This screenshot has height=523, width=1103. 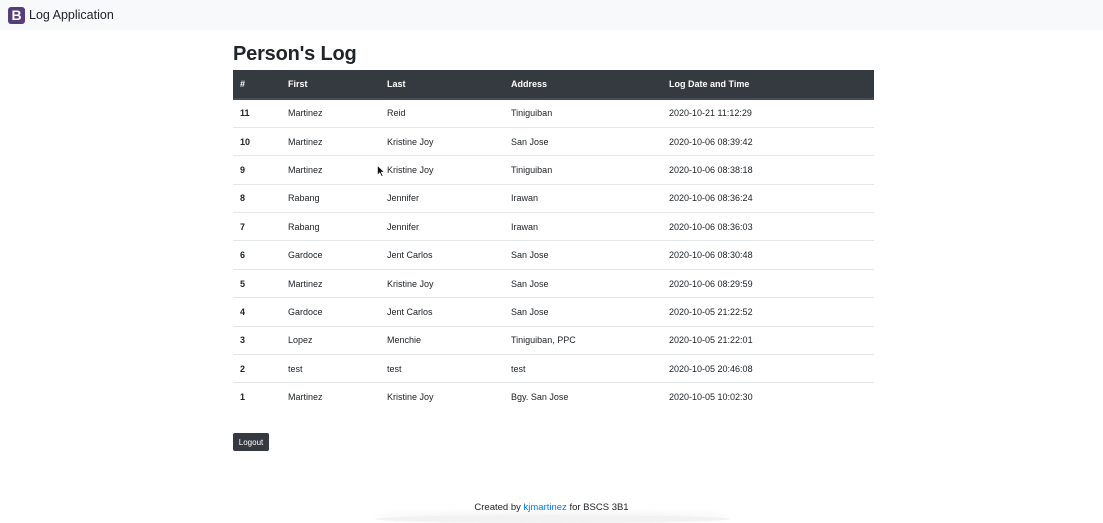 What do you see at coordinates (257, 312) in the screenshot?
I see `cell-row-number: 4` at bounding box center [257, 312].